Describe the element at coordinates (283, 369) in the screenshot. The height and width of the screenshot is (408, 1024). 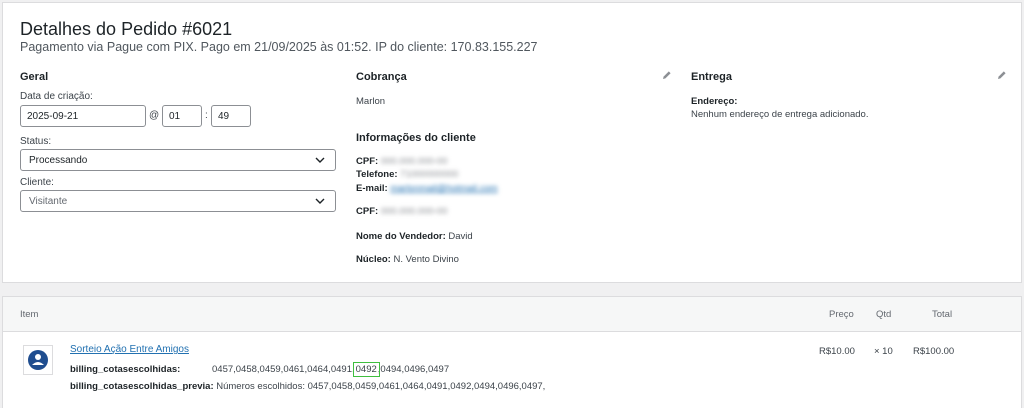
I see `meta-cotas-before: 0457,0458,0459,0461,0464,0491,` at that location.